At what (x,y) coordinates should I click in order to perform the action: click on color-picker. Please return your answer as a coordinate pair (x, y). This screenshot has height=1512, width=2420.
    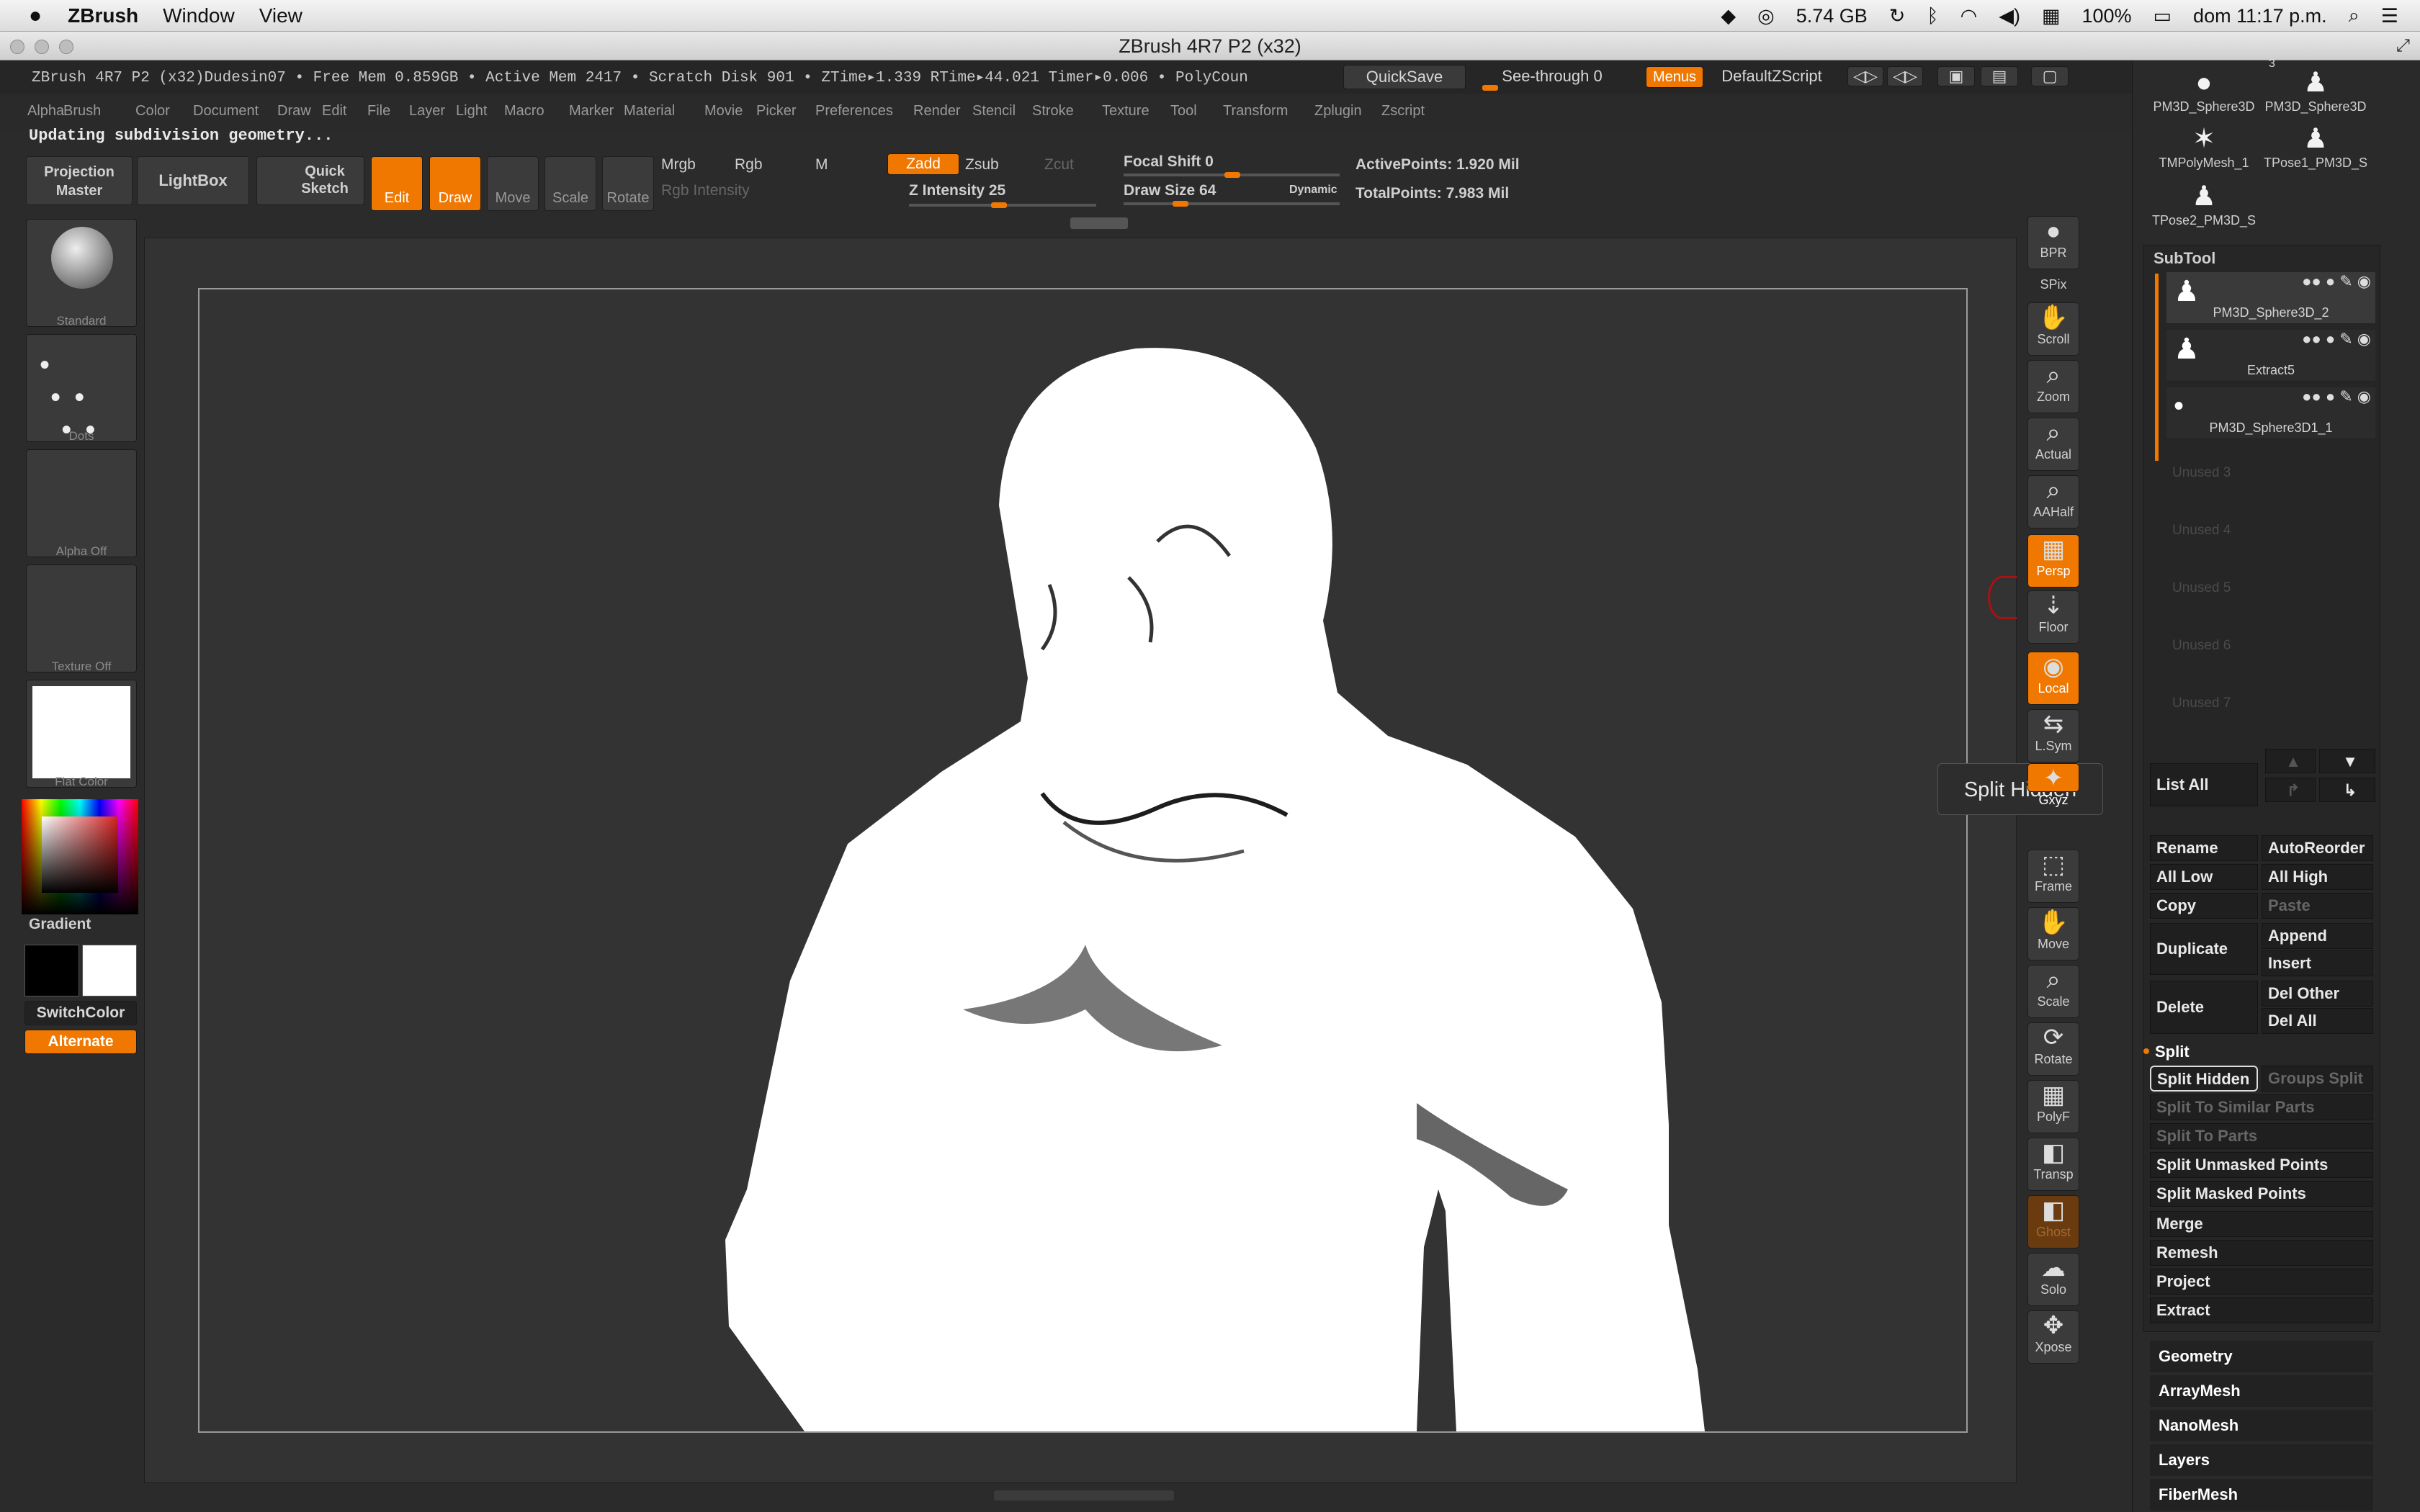
    Looking at the image, I should click on (80, 856).